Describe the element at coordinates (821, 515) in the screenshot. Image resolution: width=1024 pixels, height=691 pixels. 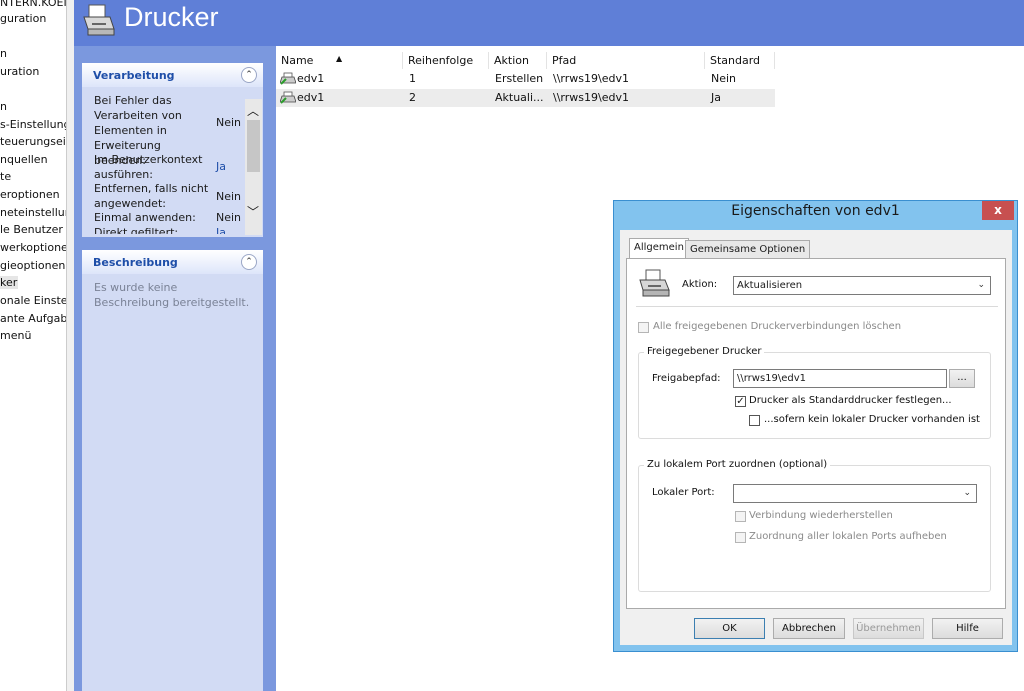
I see `reconnect-label: Verbindung wiederherstellen` at that location.